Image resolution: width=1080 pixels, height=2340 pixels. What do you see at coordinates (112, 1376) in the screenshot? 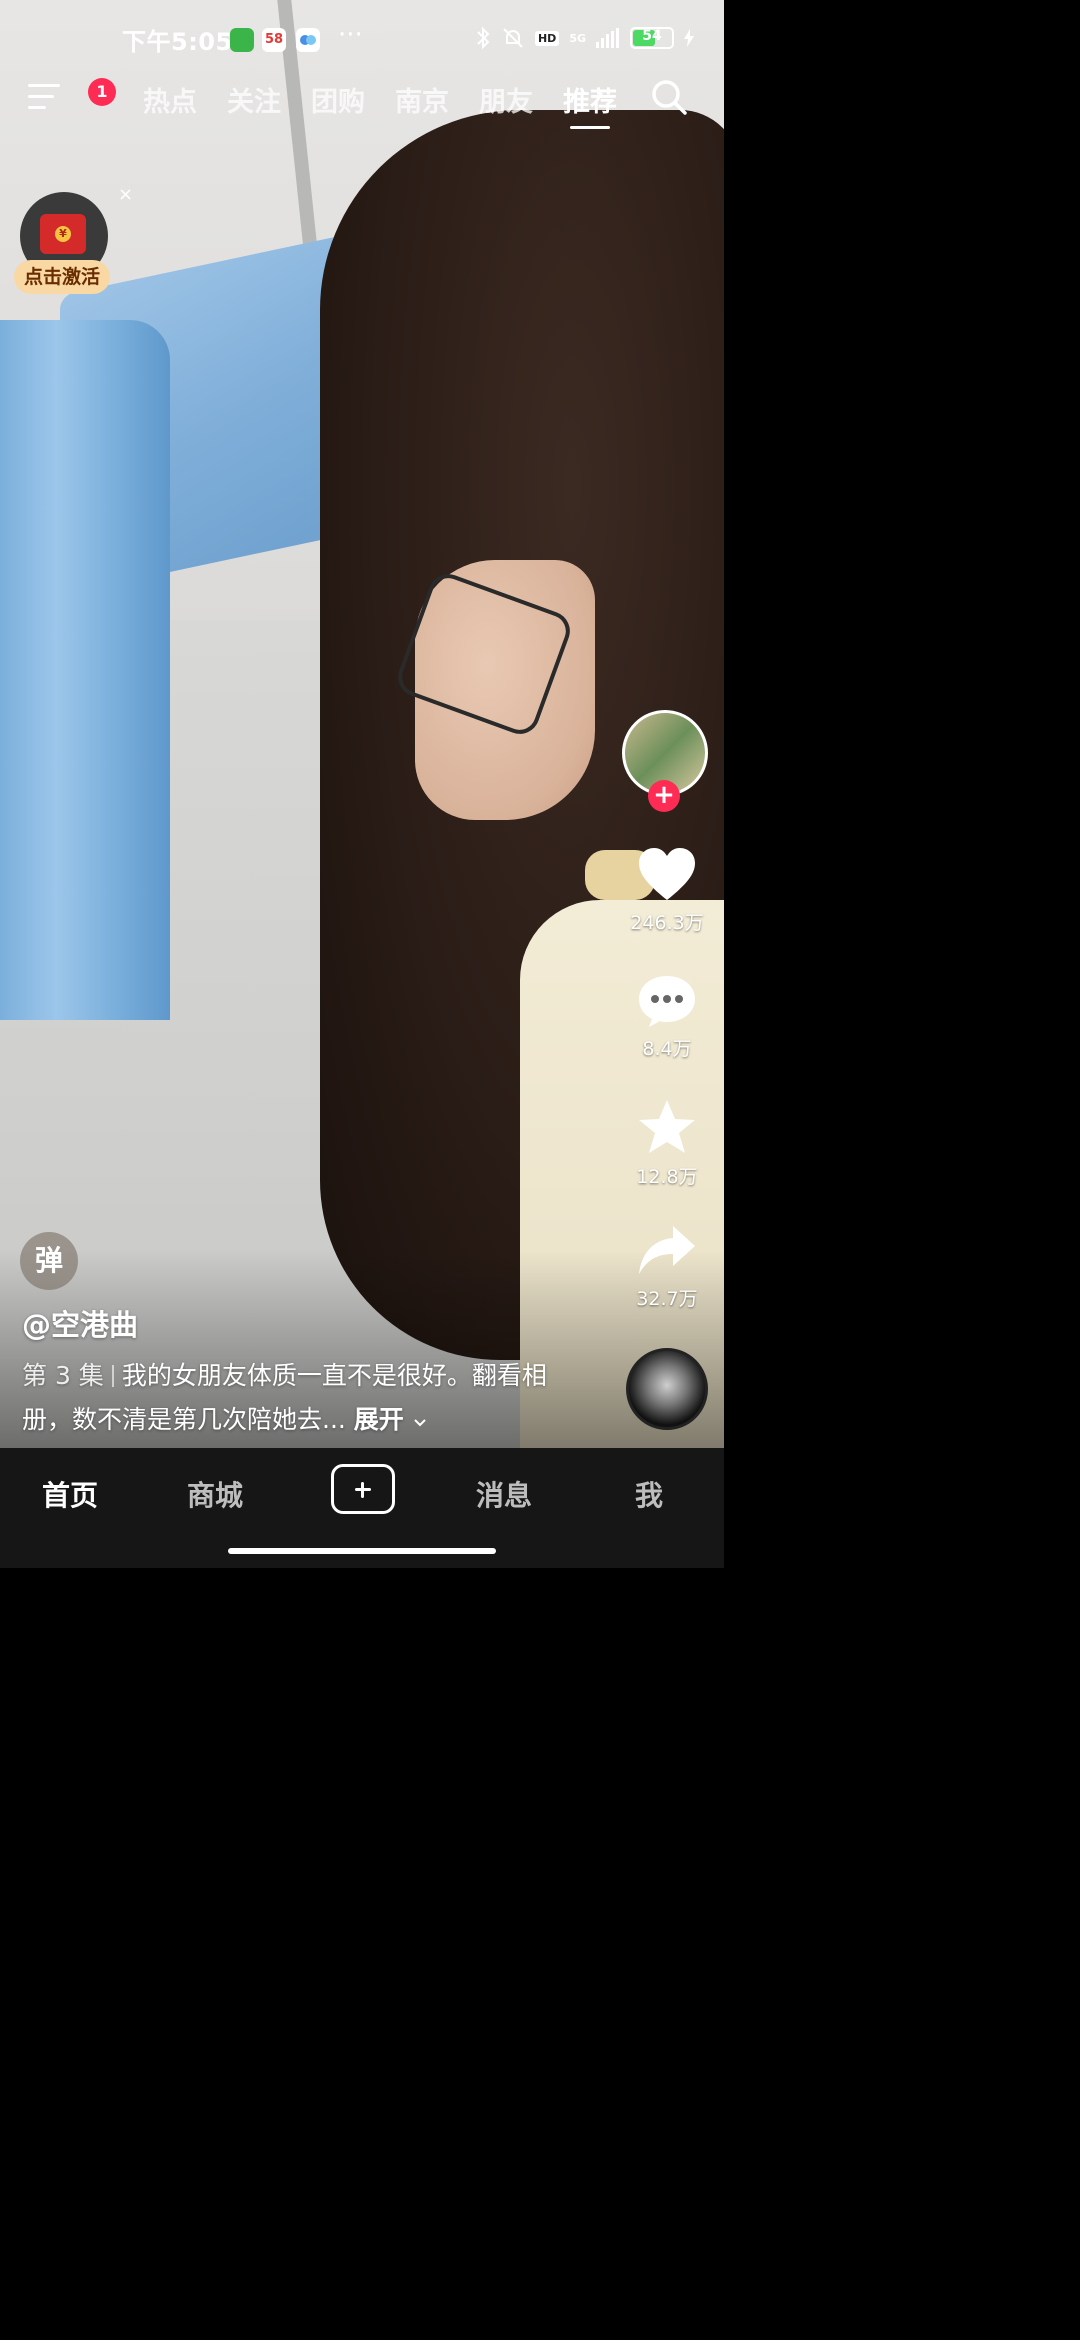
I see `episode-divider` at bounding box center [112, 1376].